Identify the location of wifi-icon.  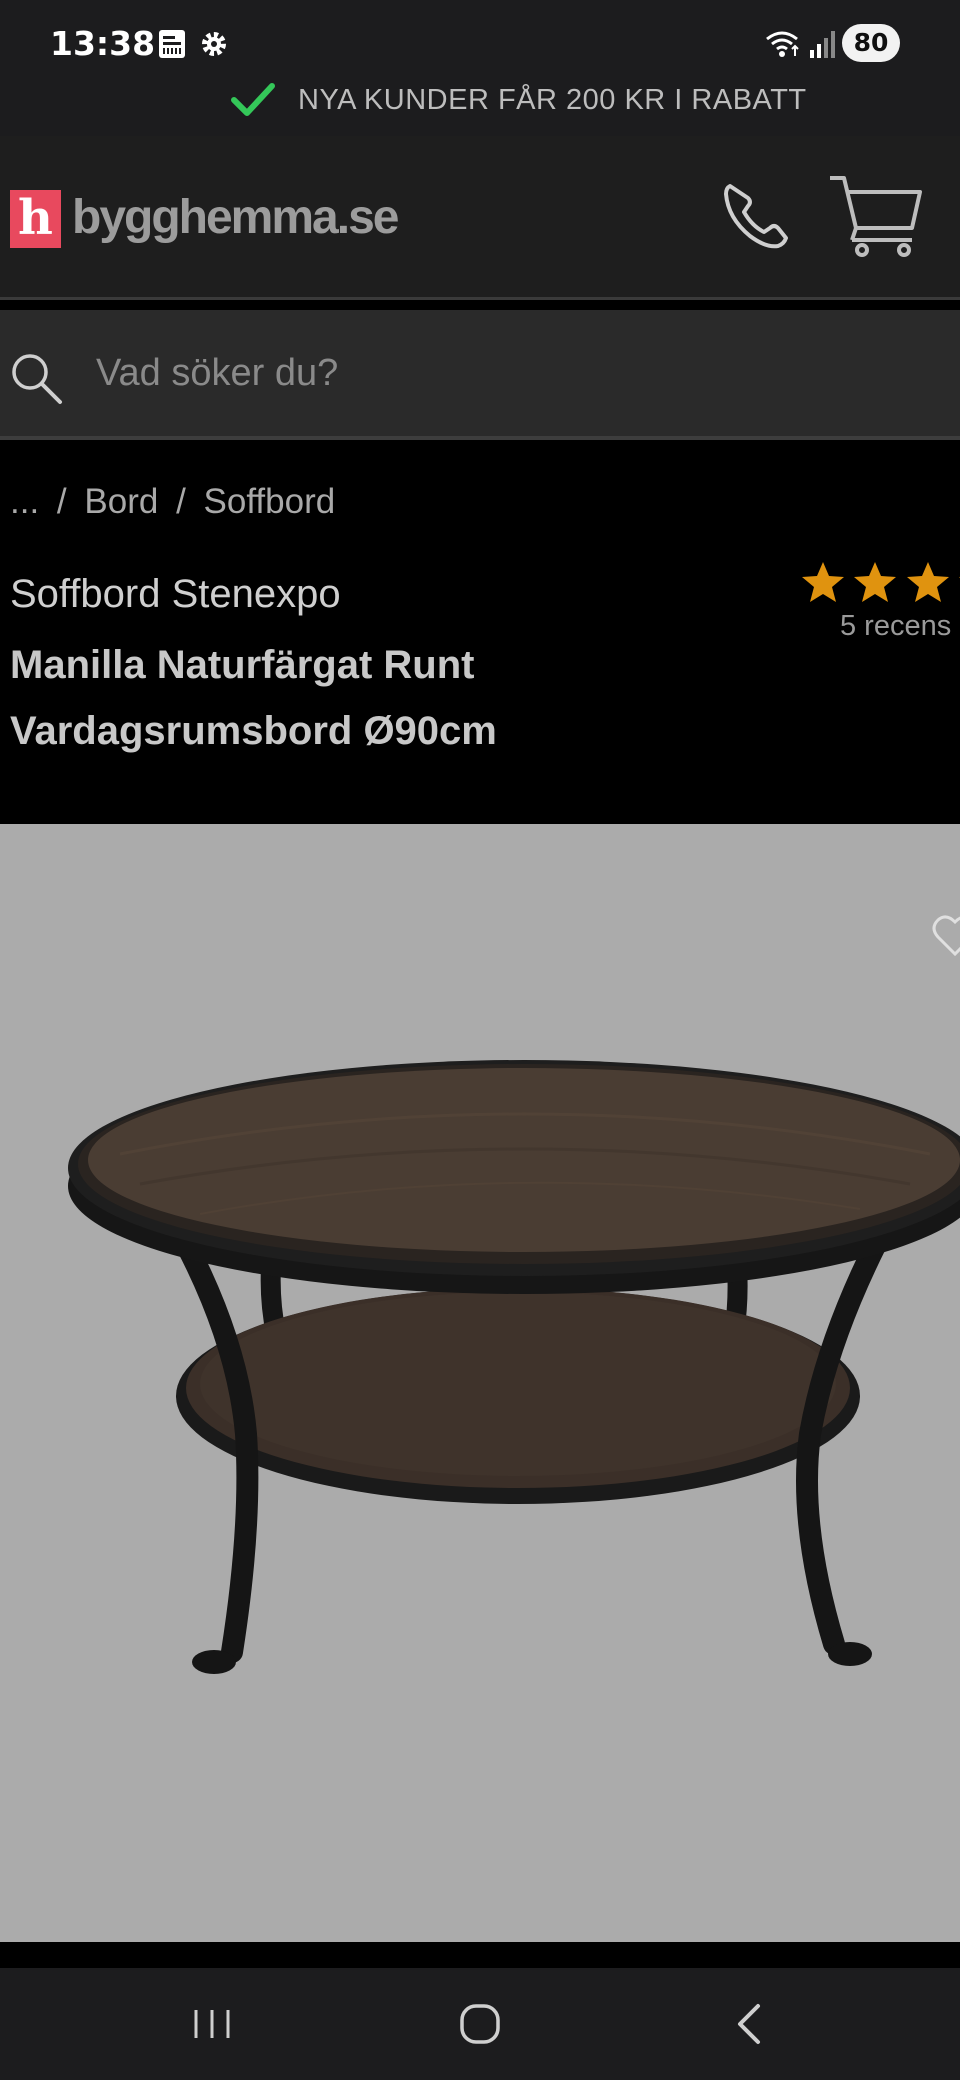
(782, 44).